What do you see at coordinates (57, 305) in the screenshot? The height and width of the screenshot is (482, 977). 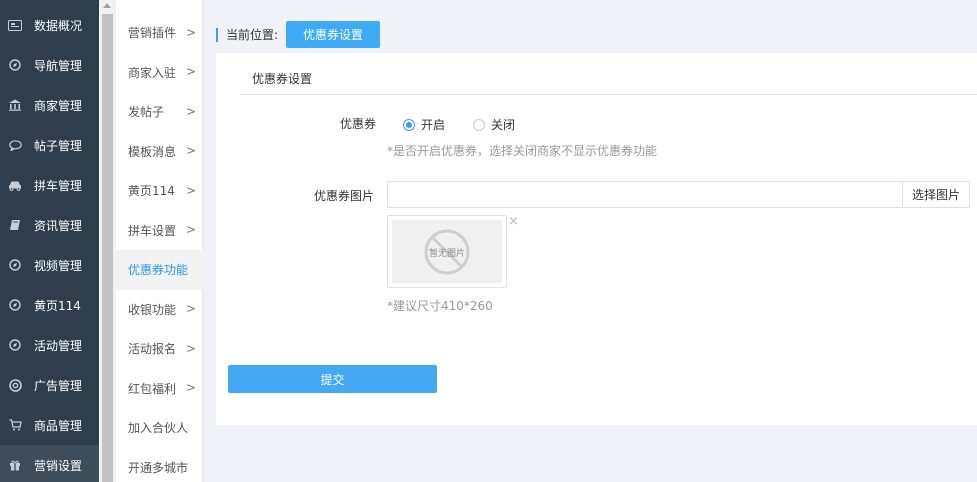 I see `sidebar-item-label: 黄页114` at bounding box center [57, 305].